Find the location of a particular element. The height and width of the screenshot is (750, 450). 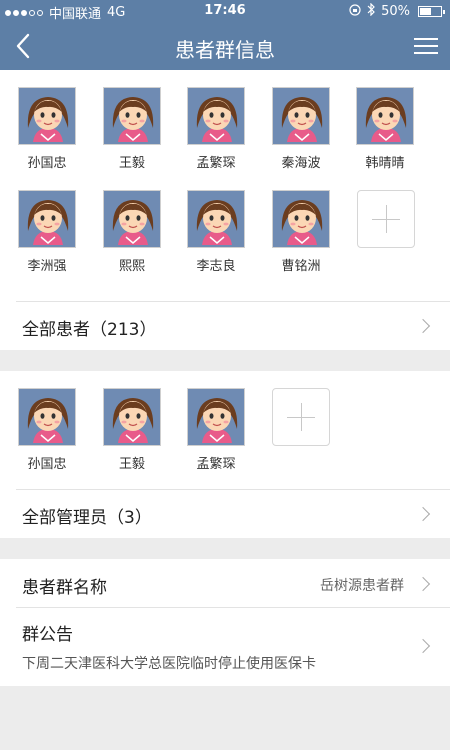

member-item: 李志良 is located at coordinates (216, 232).